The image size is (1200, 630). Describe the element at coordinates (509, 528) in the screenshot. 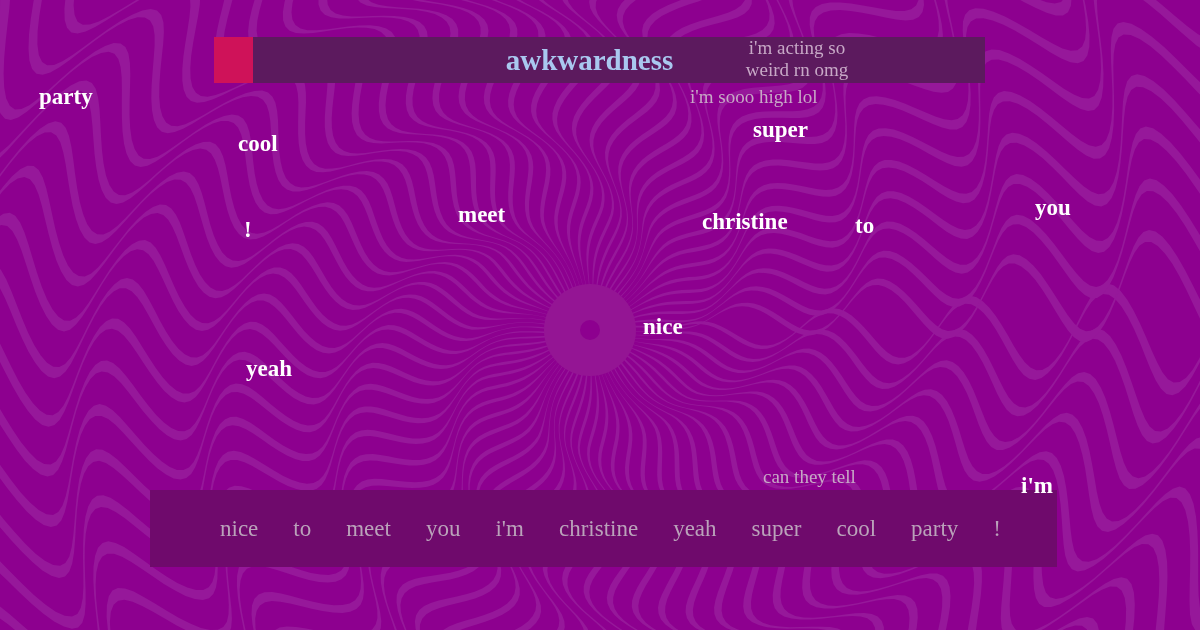

I see `sentence-word: i'm` at that location.